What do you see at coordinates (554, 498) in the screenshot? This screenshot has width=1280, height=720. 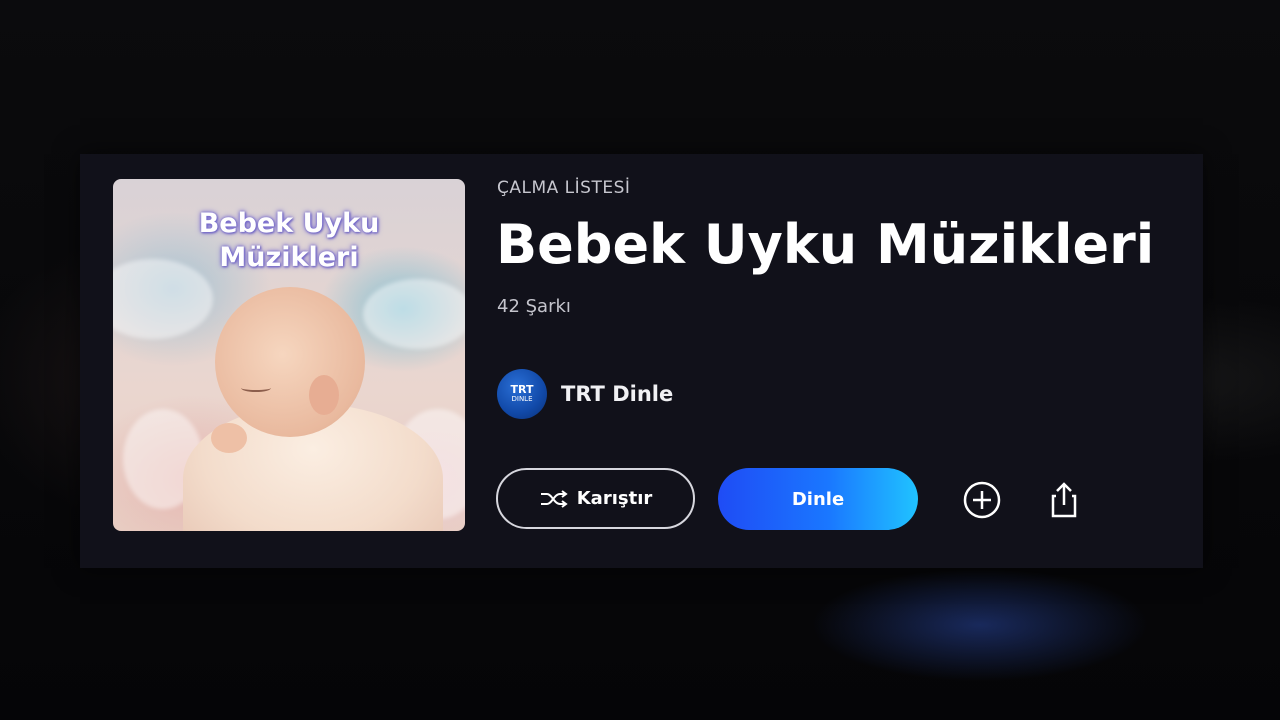 I see `shuffle-icon` at bounding box center [554, 498].